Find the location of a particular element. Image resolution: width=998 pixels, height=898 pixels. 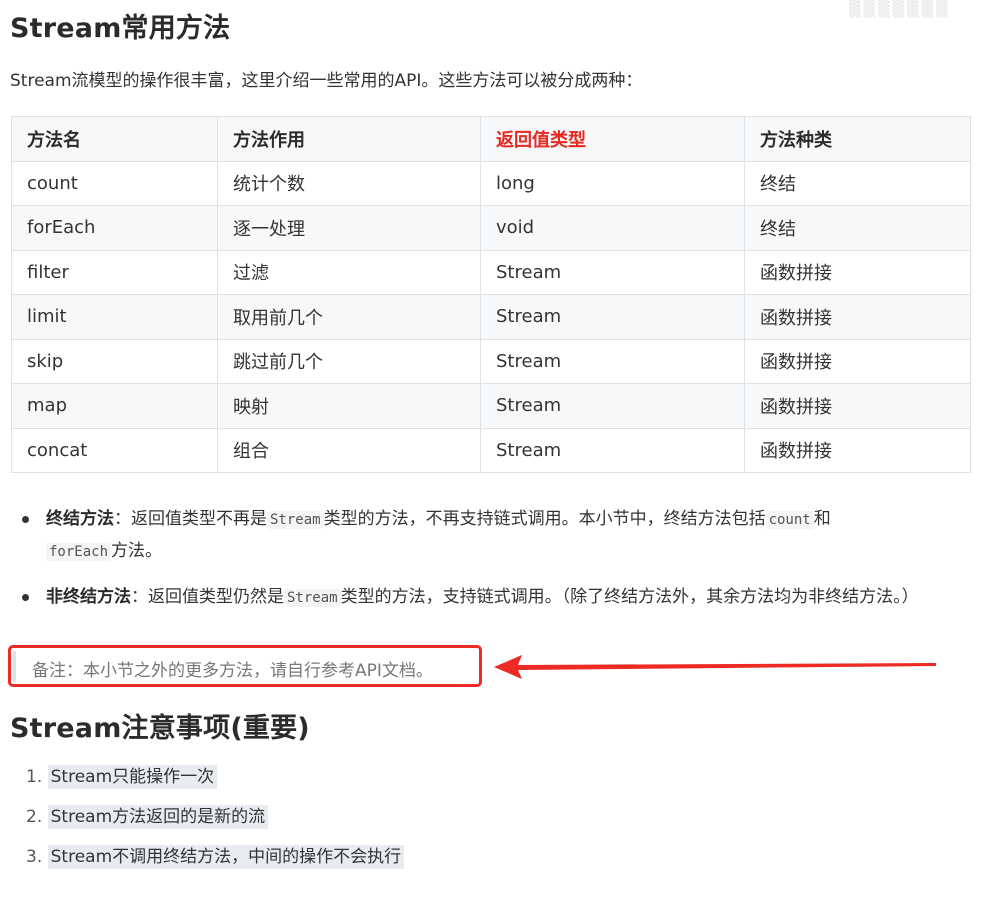

list-item-text: Stream方法返回的是新的流 is located at coordinates (158, 817).